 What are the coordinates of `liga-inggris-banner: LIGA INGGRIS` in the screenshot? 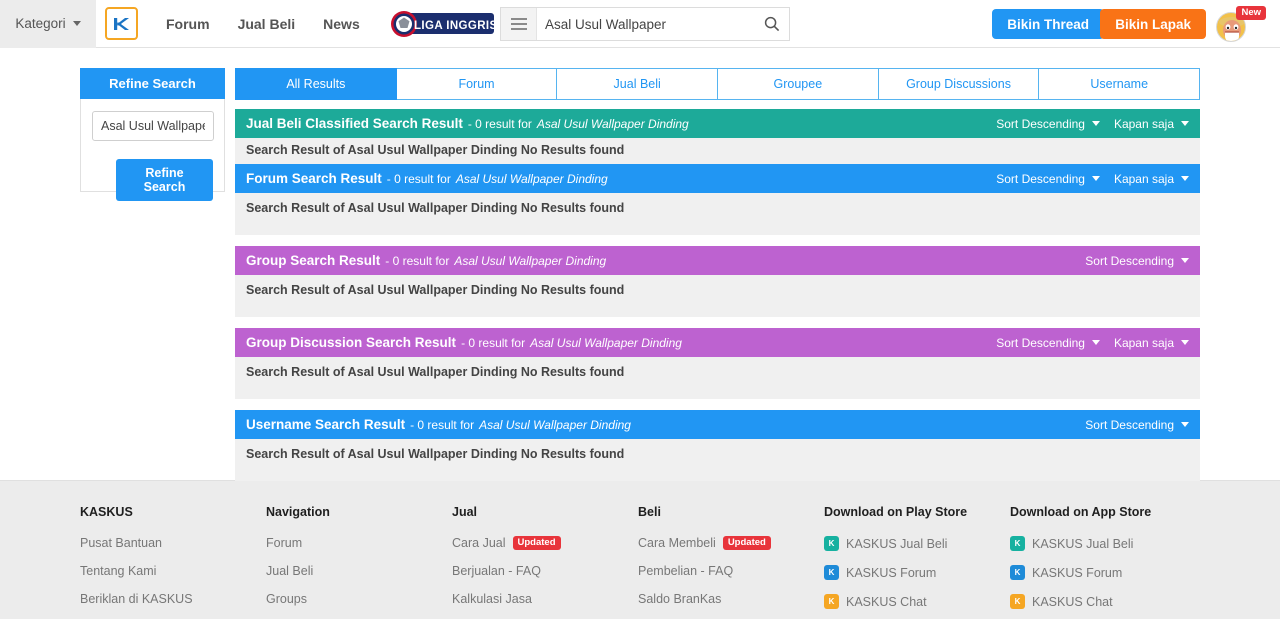 It's located at (442, 24).